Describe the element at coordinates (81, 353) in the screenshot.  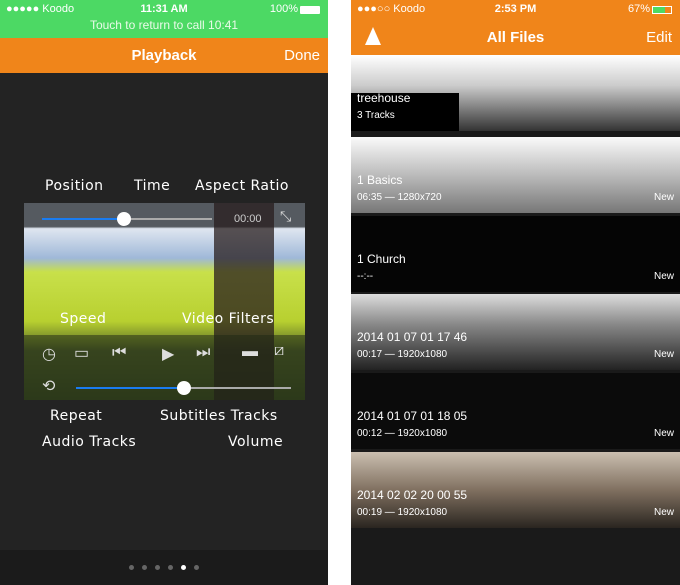
I see `audio-tracks-icon: ▭` at that location.